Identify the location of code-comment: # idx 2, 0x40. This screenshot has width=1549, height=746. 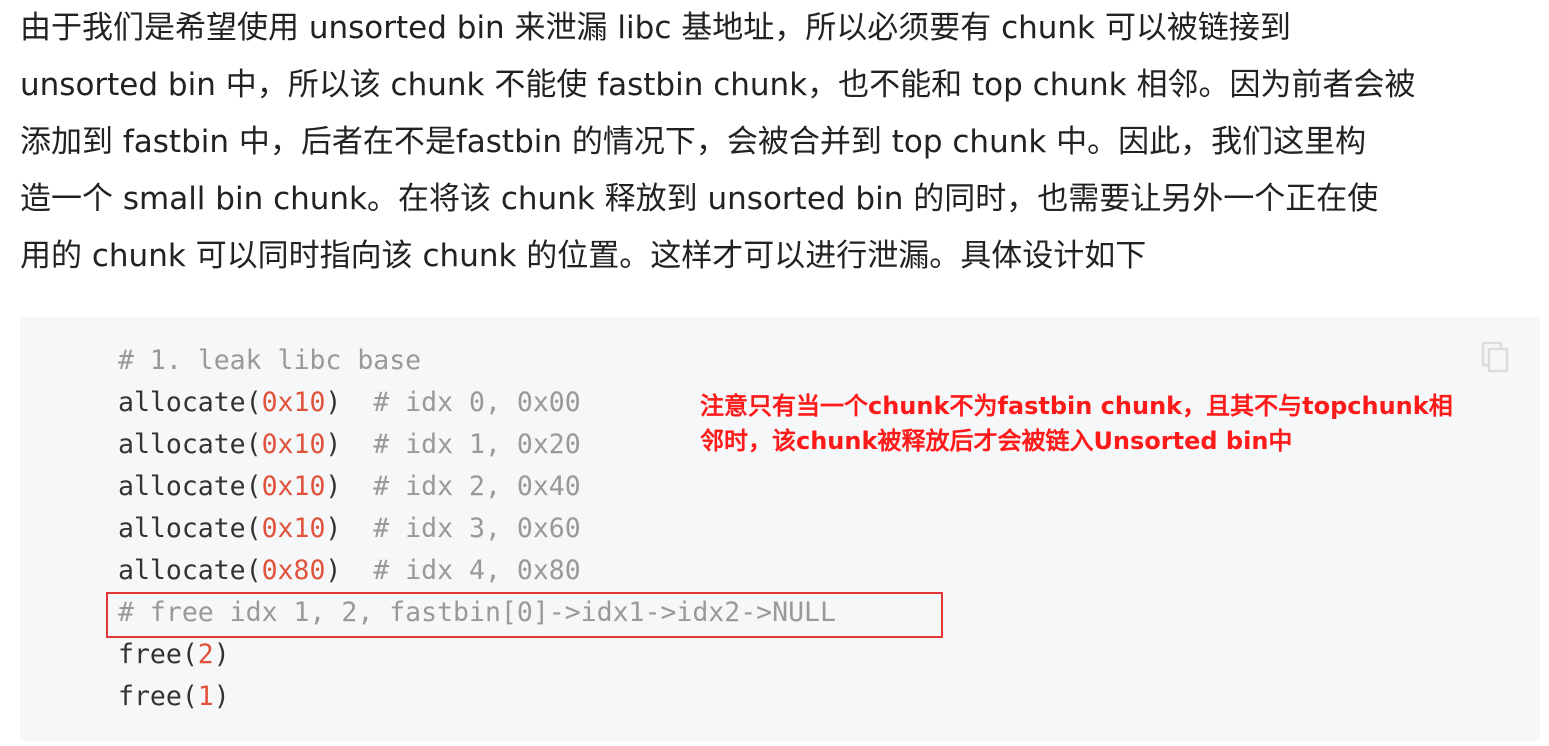
(461, 486).